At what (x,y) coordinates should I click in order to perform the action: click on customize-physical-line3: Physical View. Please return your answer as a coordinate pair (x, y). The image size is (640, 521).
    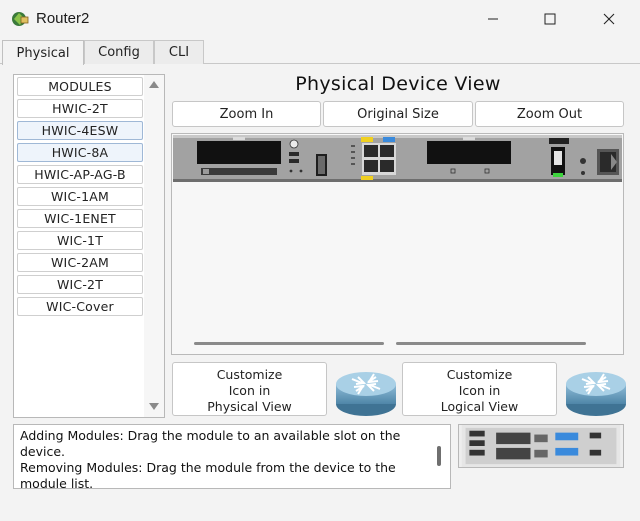
    Looking at the image, I should click on (249, 406).